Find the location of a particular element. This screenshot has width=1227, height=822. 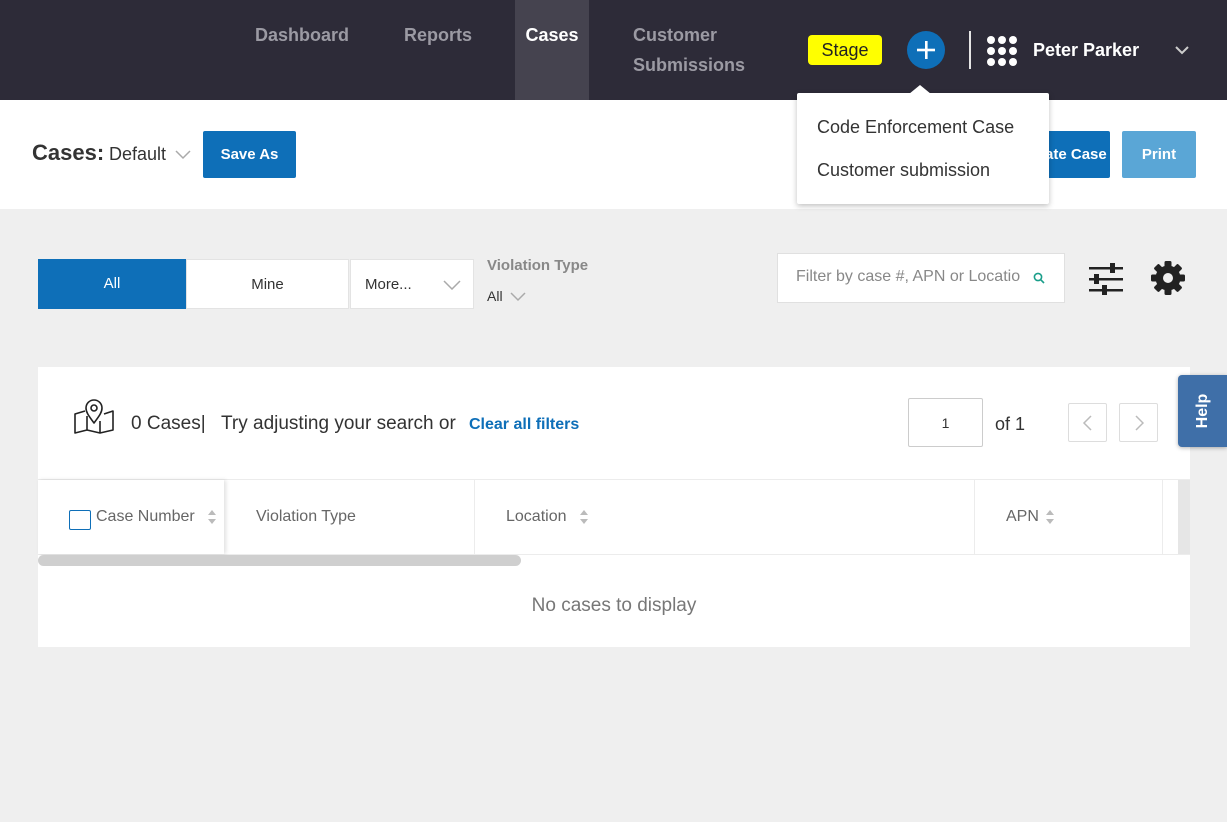

horizontal-scrollbar is located at coordinates (279, 560).